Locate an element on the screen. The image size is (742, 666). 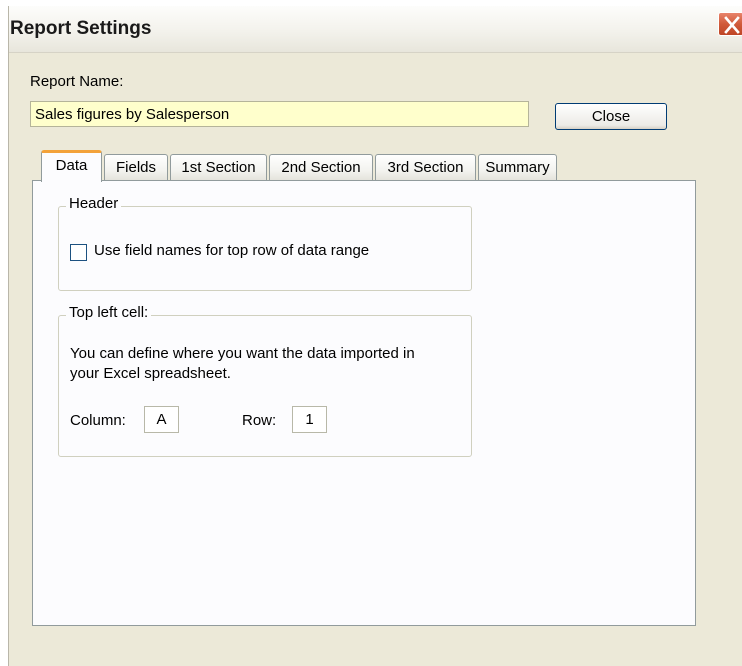
column-label: Column: is located at coordinates (98, 420).